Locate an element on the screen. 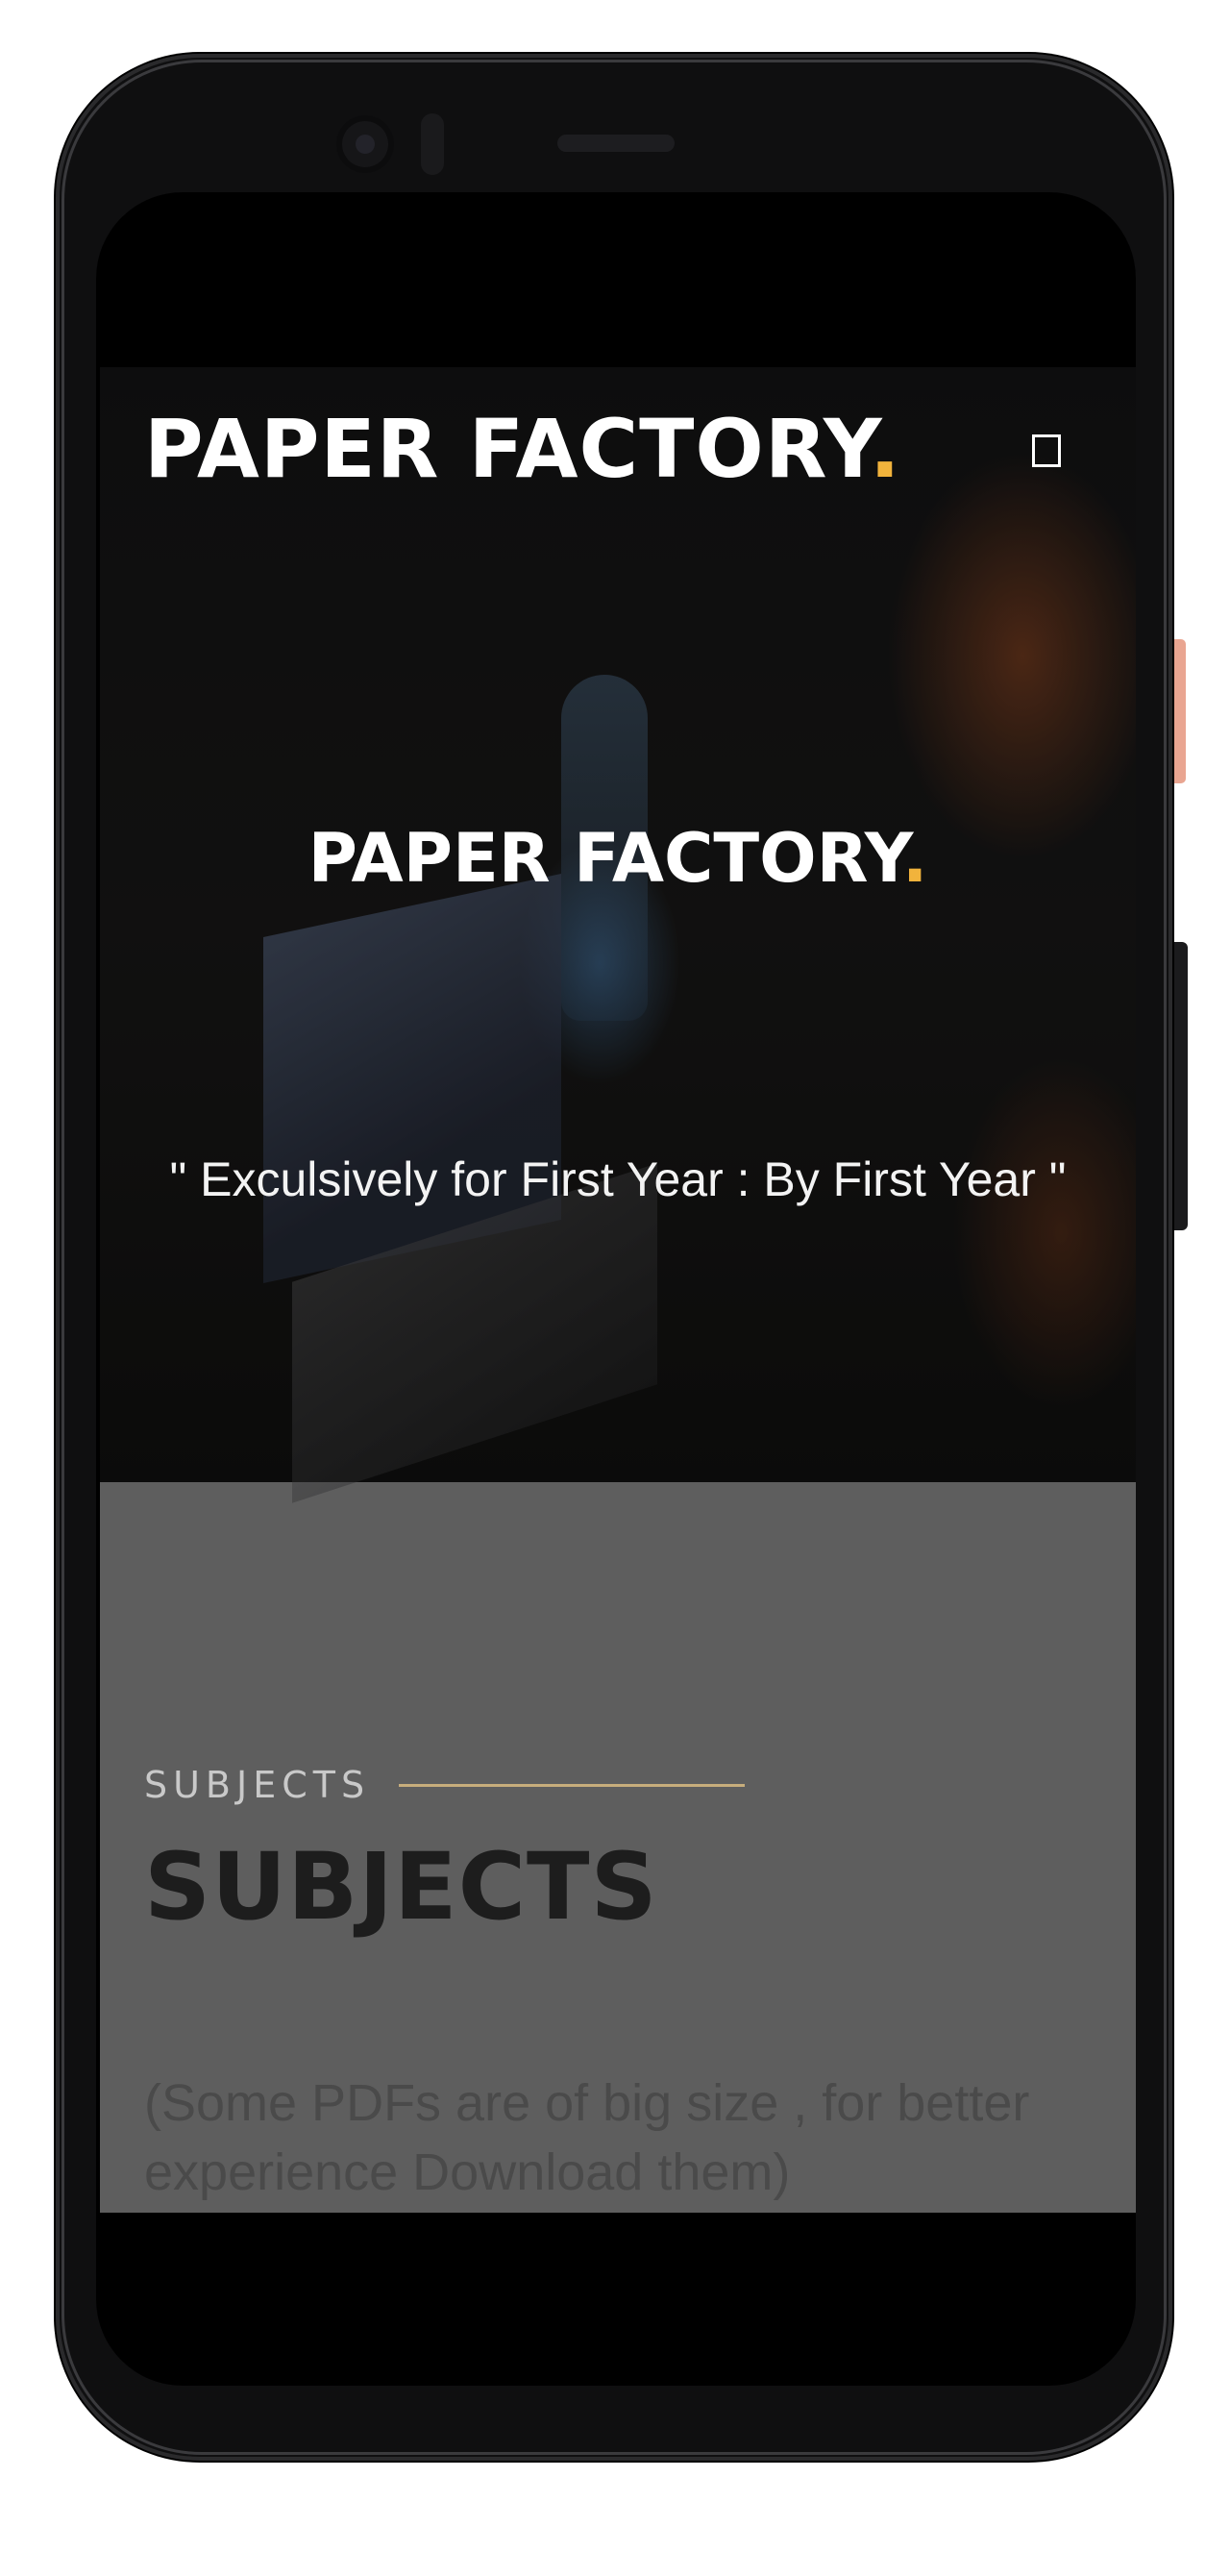 The height and width of the screenshot is (2576, 1230). front-camera-icon is located at coordinates (365, 144).